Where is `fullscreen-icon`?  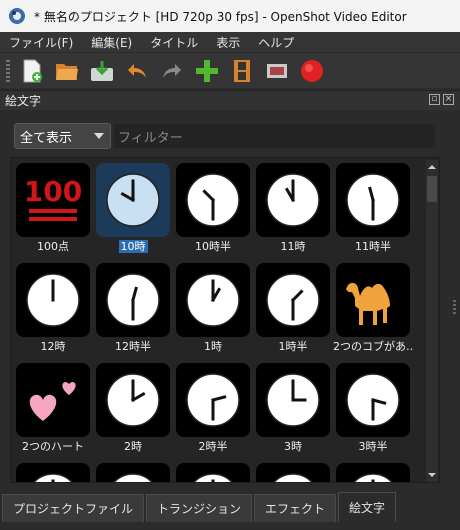 fullscreen-icon is located at coordinates (277, 70).